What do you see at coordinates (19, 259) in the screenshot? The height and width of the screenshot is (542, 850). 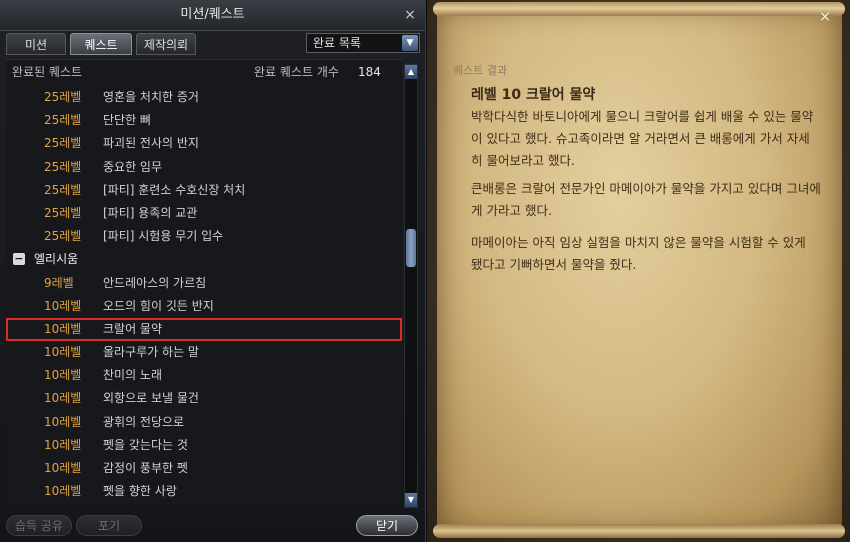 I see `collapse-minus-icon: −` at bounding box center [19, 259].